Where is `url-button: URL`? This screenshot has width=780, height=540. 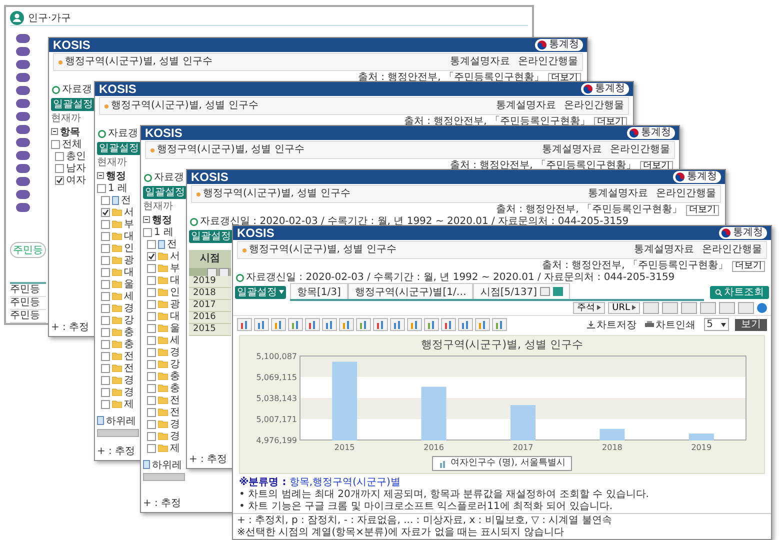 url-button: URL is located at coordinates (624, 308).